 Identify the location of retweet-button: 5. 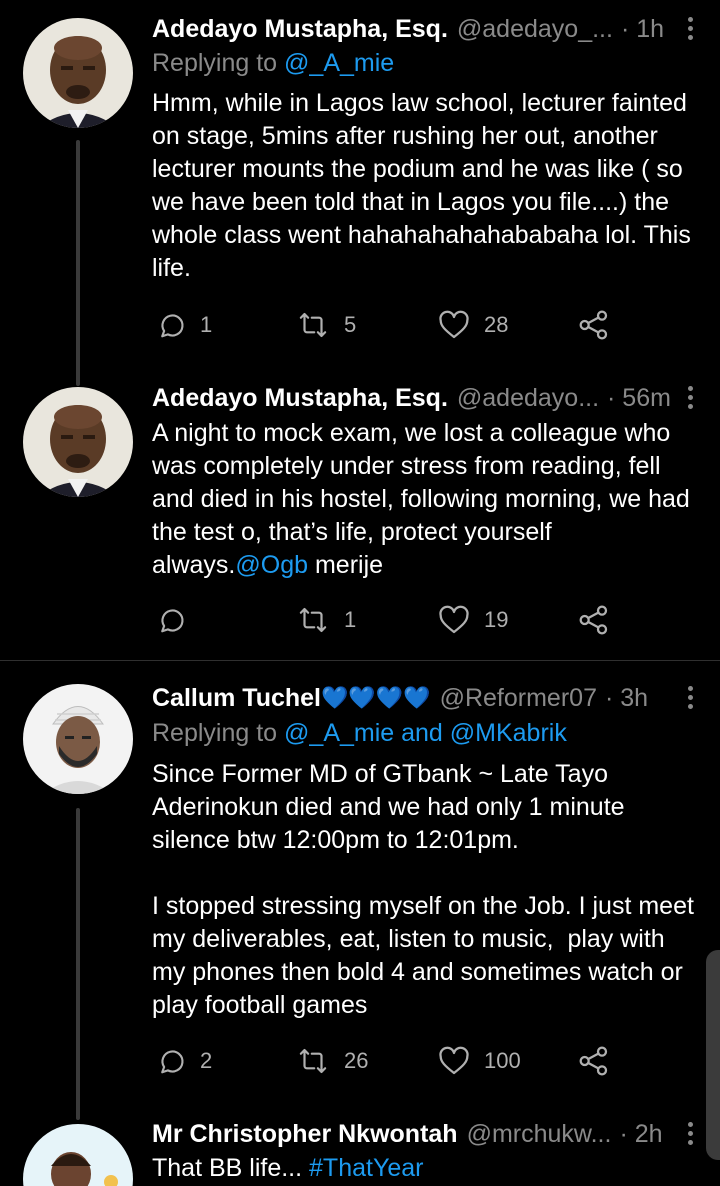
(326, 325).